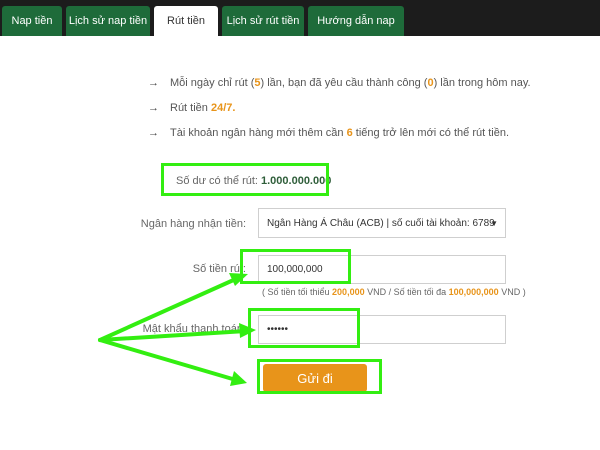  Describe the element at coordinates (212, 83) in the screenshot. I see `note-text: Mỗi ngày chỉ rút (` at that location.